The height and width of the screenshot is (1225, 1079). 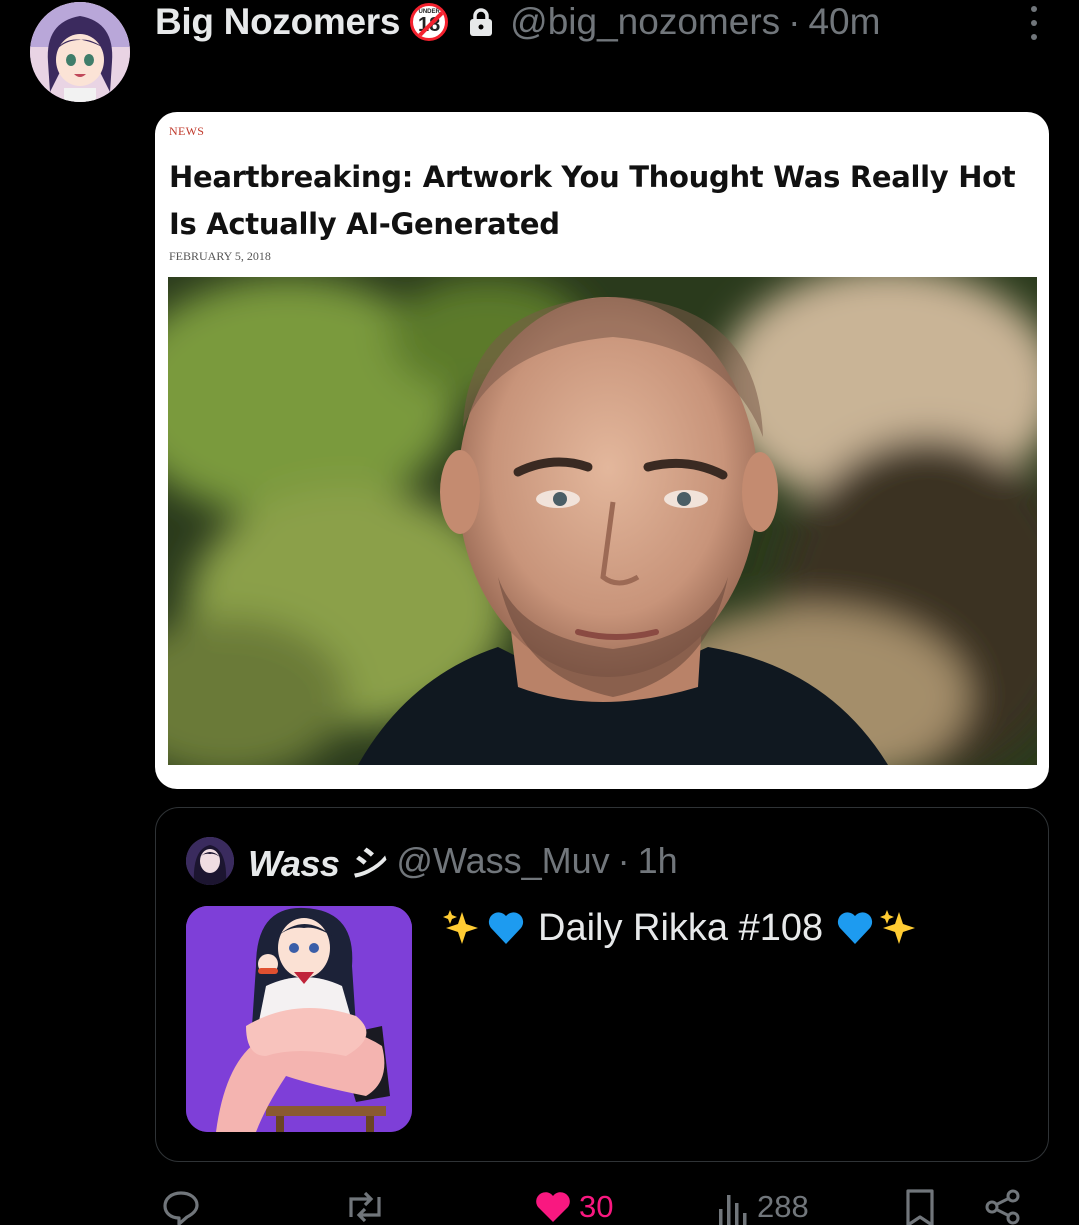 I want to click on like-button: 30, so click(x=573, y=1206).